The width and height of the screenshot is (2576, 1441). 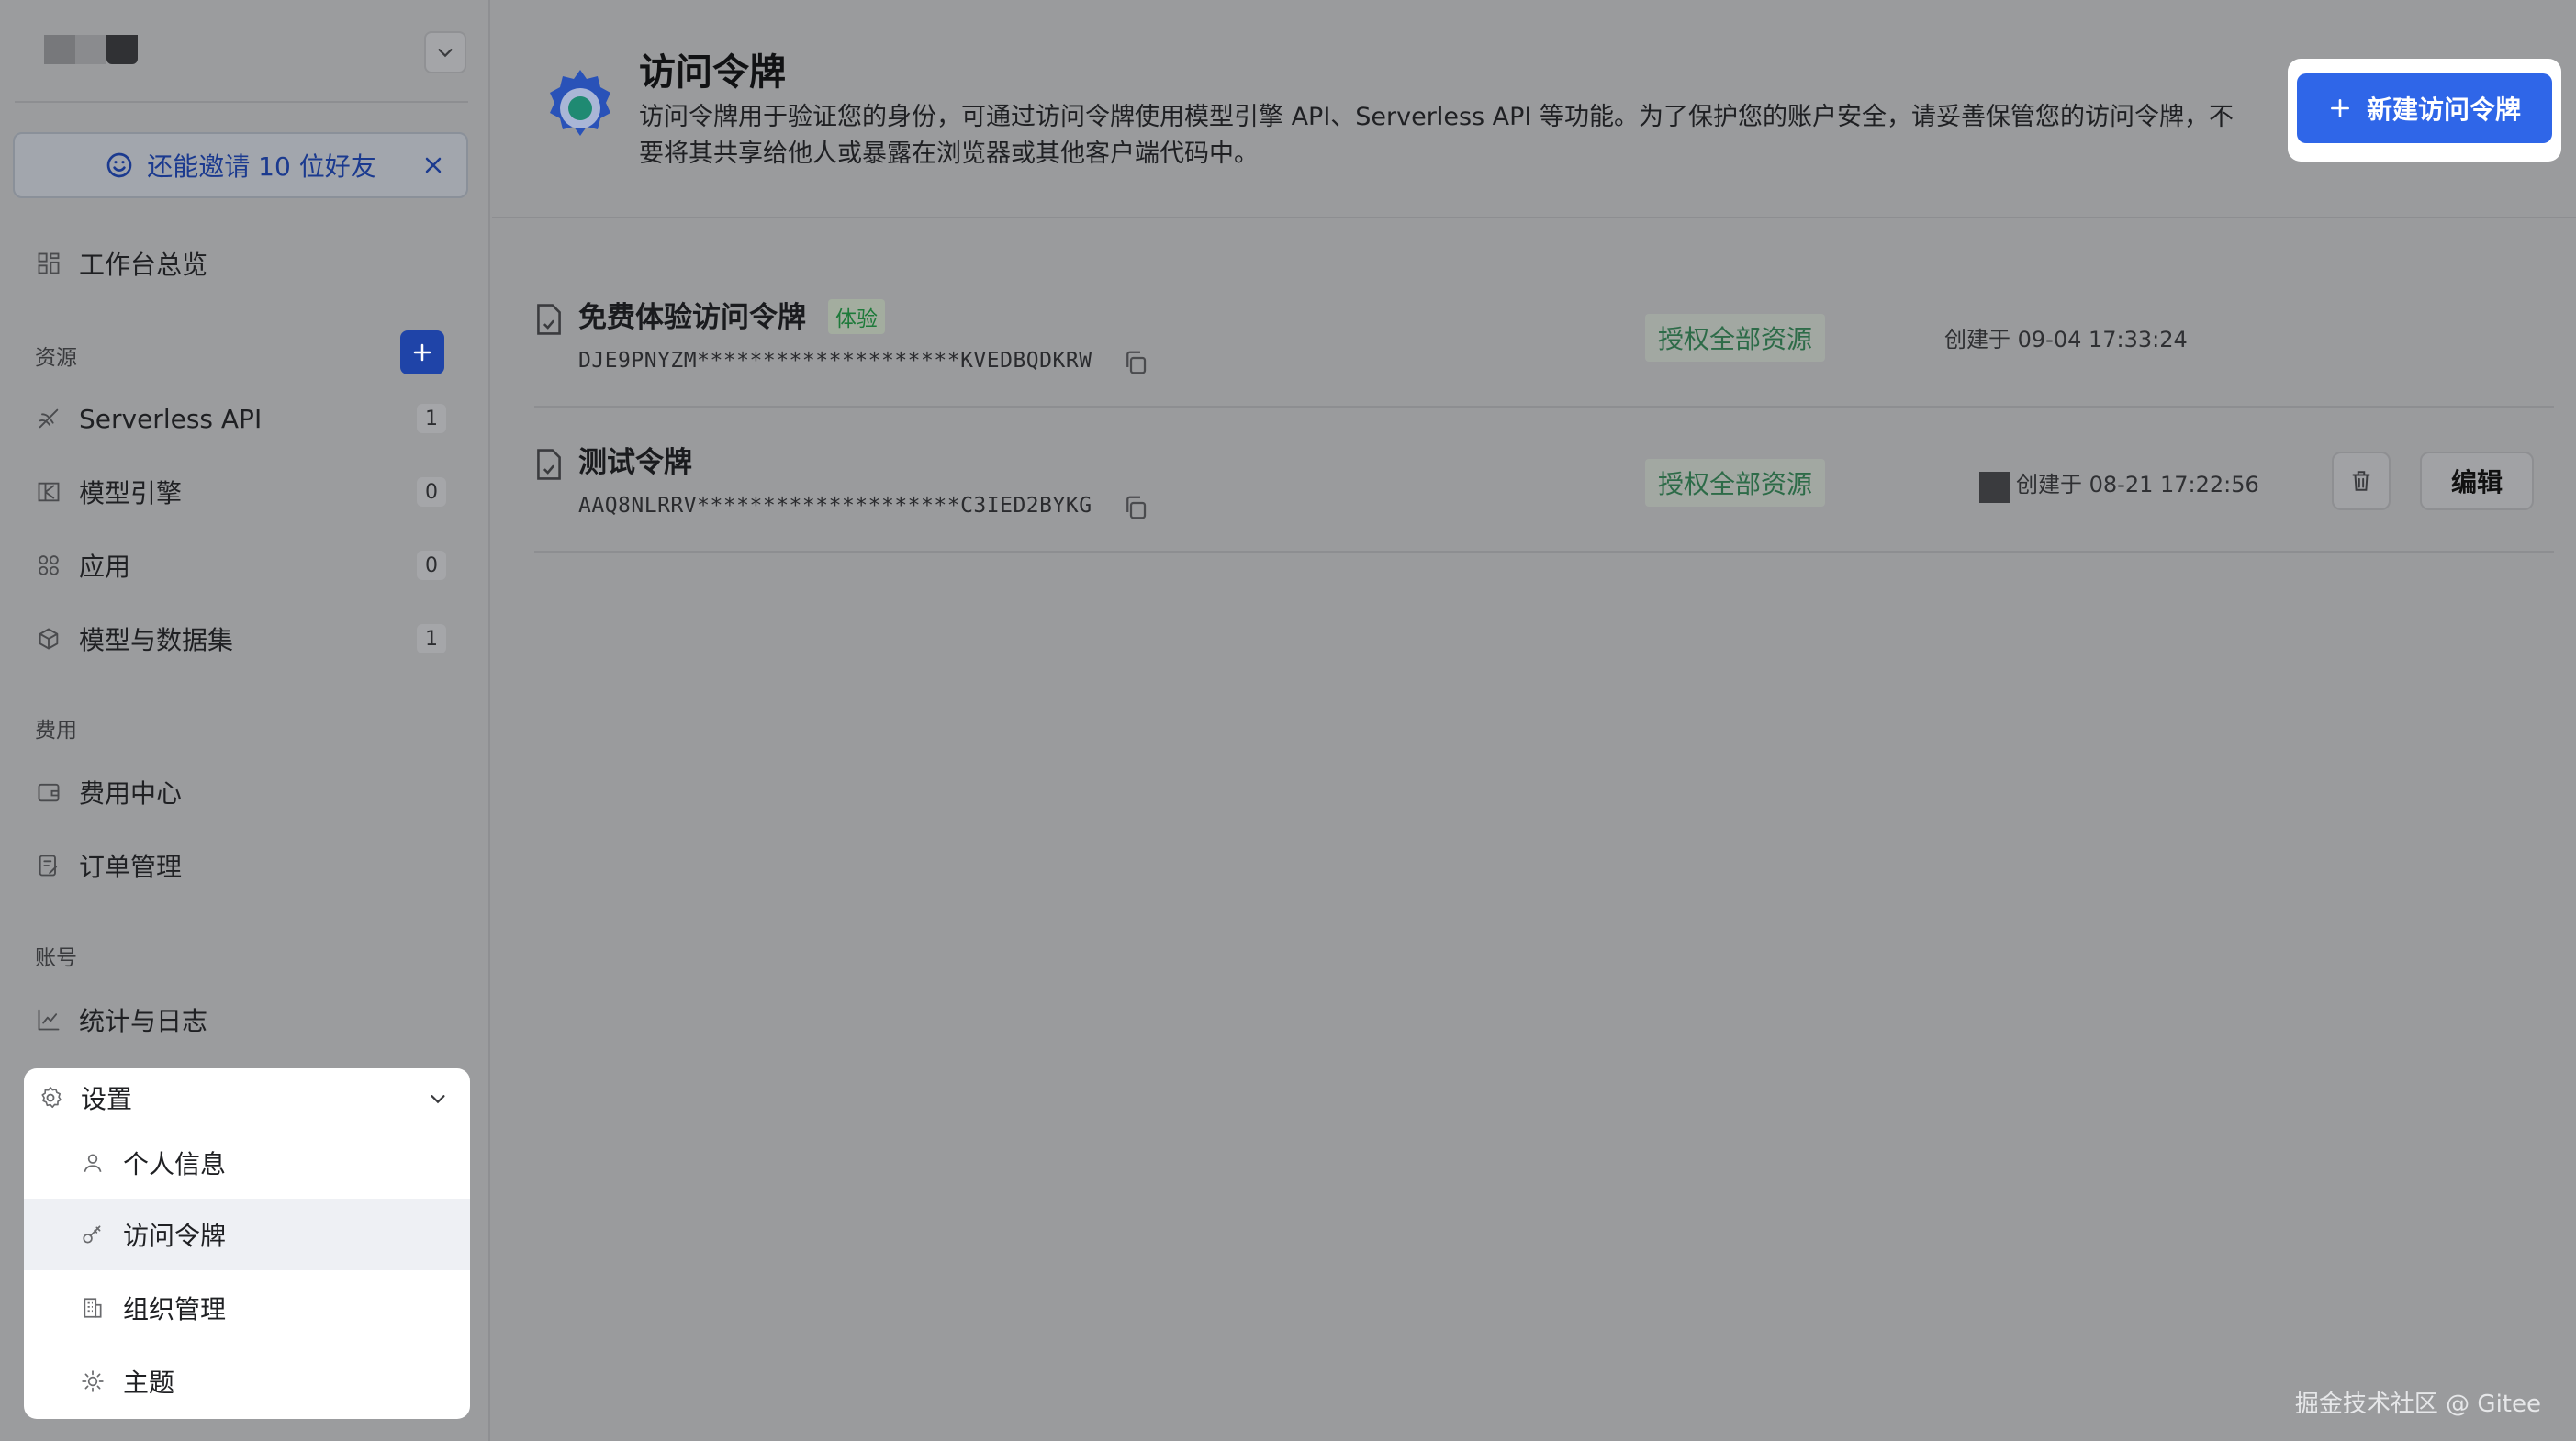 I want to click on sidebar-item-orders: 订单管理, so click(x=244, y=865).